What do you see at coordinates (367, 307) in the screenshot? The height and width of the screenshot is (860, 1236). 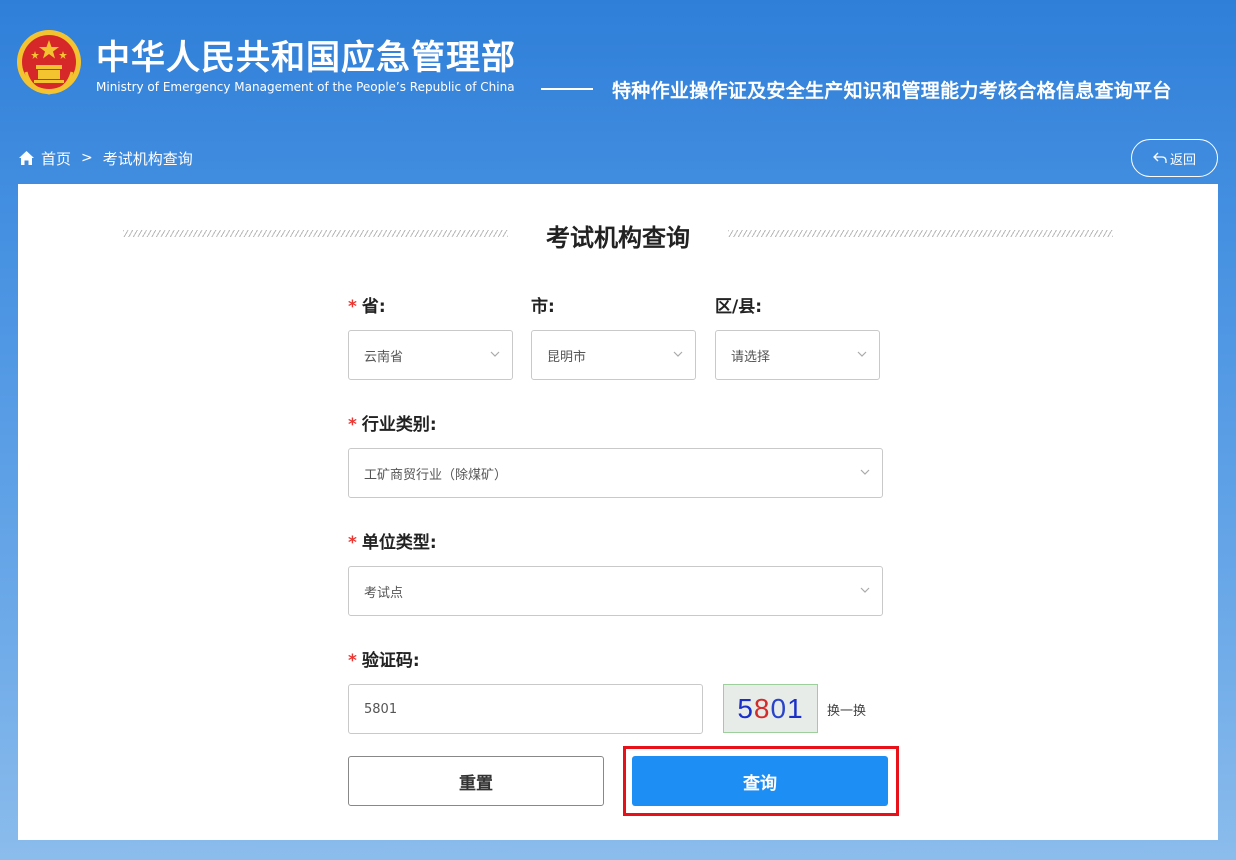 I see `province-label: * 省:` at bounding box center [367, 307].